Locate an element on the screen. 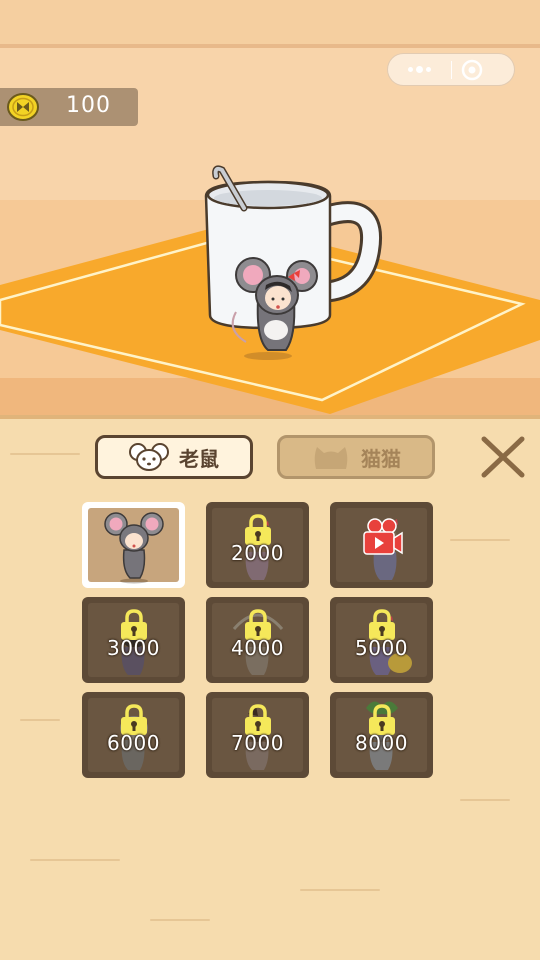  tab-cat: 猫猫 is located at coordinates (356, 457).